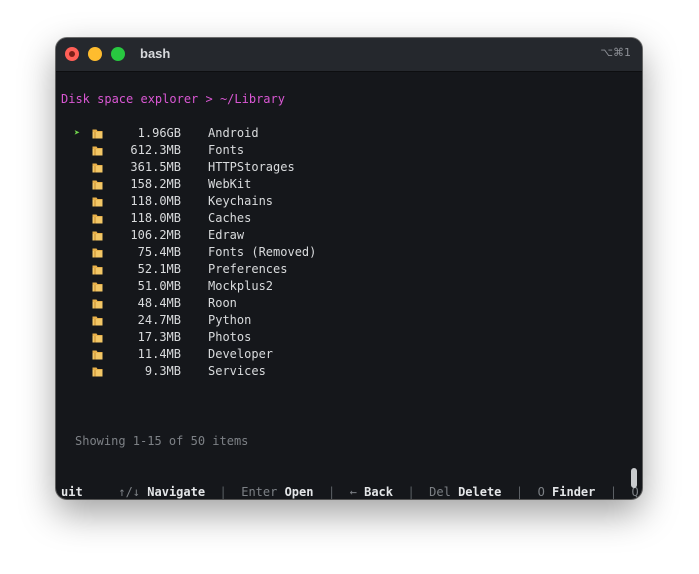  I want to click on delete-label: Delete, so click(480, 492).